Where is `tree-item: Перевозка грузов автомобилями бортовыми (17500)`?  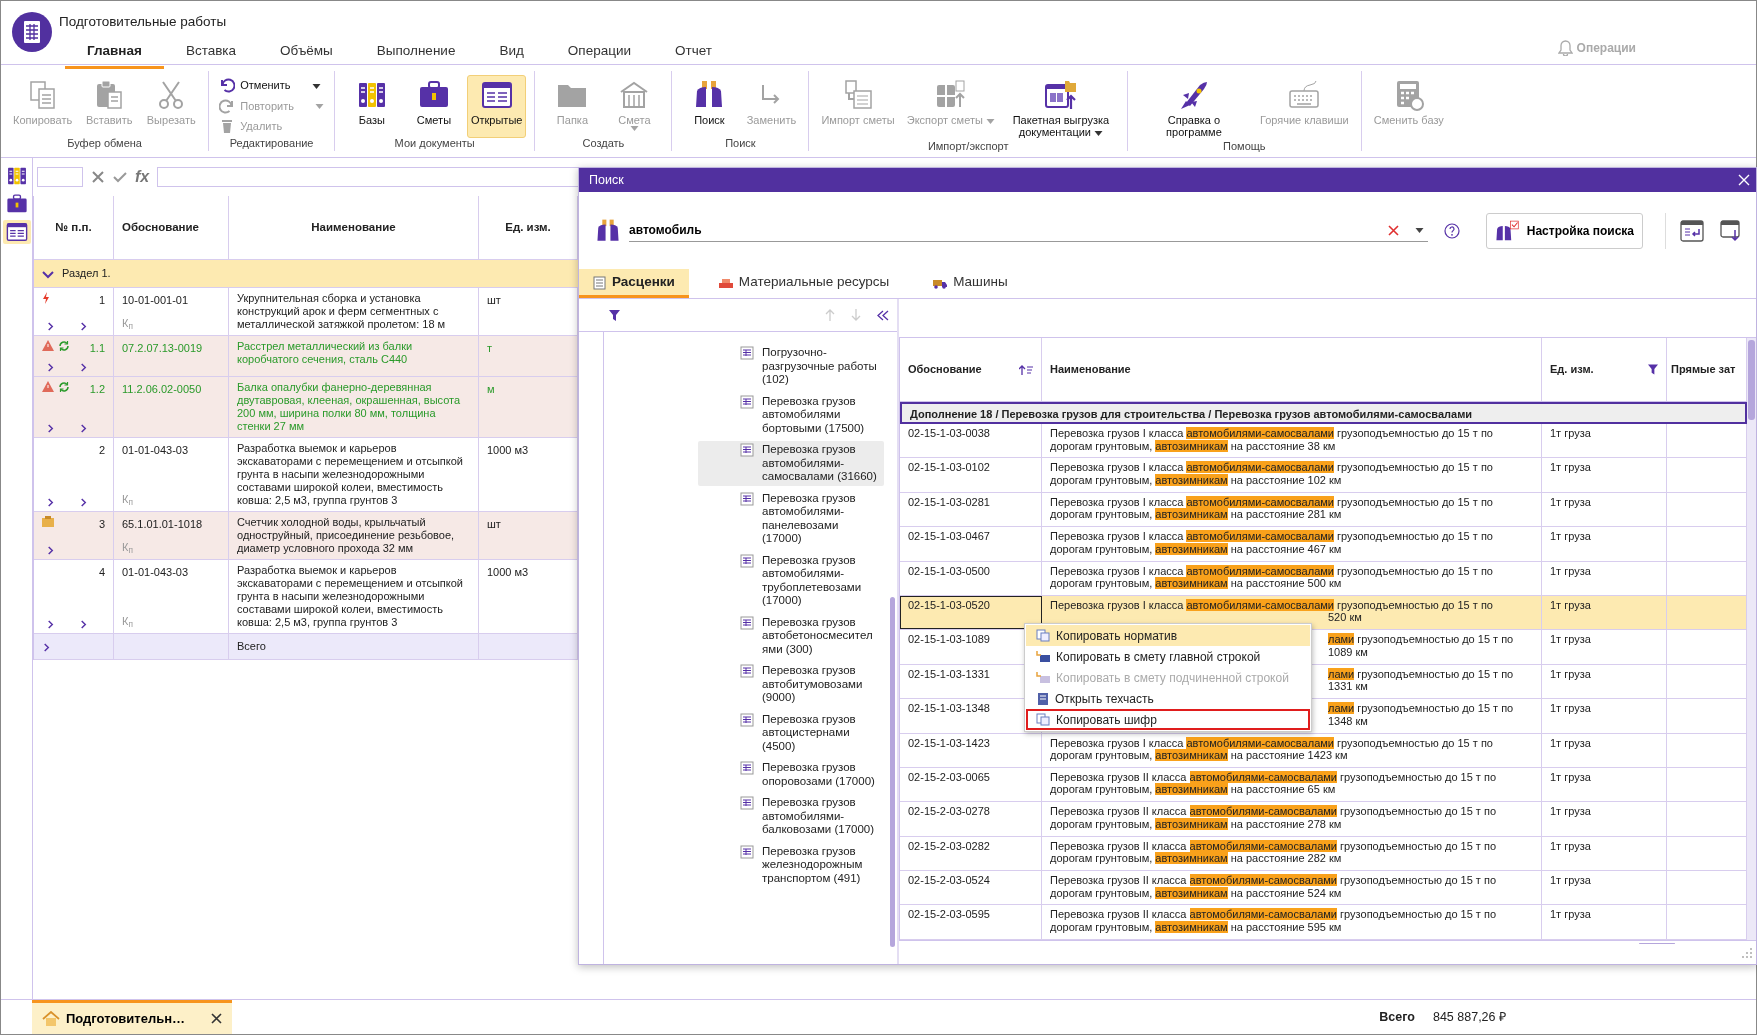 tree-item: Перевозка грузов автомобилями бортовыми (17500) is located at coordinates (791, 414).